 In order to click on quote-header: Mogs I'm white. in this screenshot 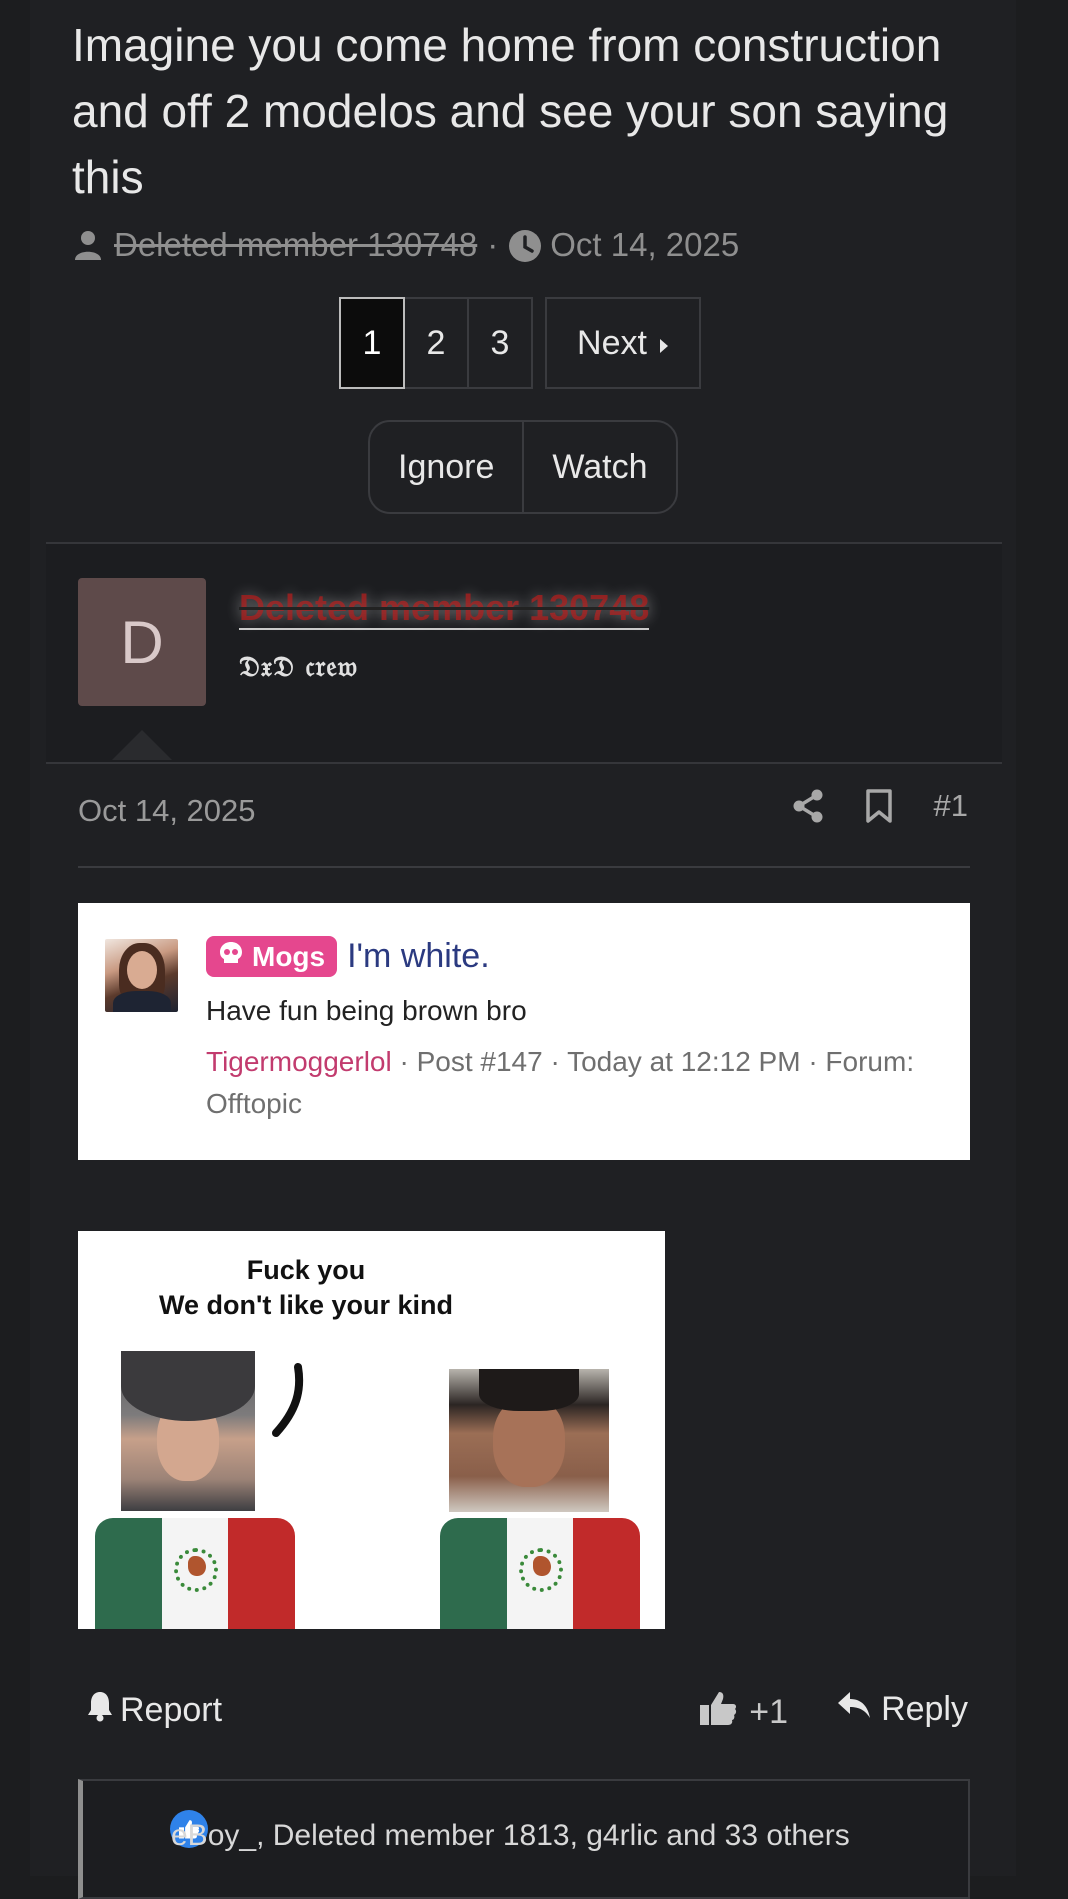, I will do `click(348, 956)`.